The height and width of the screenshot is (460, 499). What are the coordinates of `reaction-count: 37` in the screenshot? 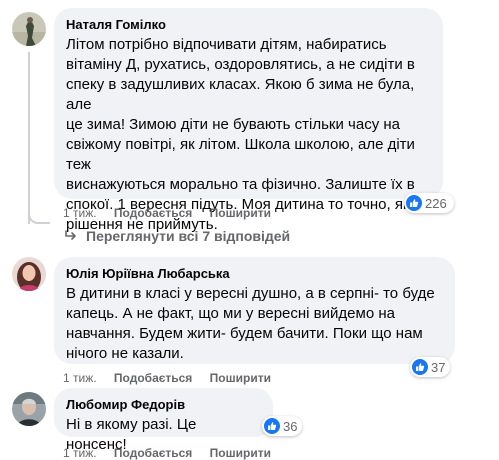 It's located at (430, 367).